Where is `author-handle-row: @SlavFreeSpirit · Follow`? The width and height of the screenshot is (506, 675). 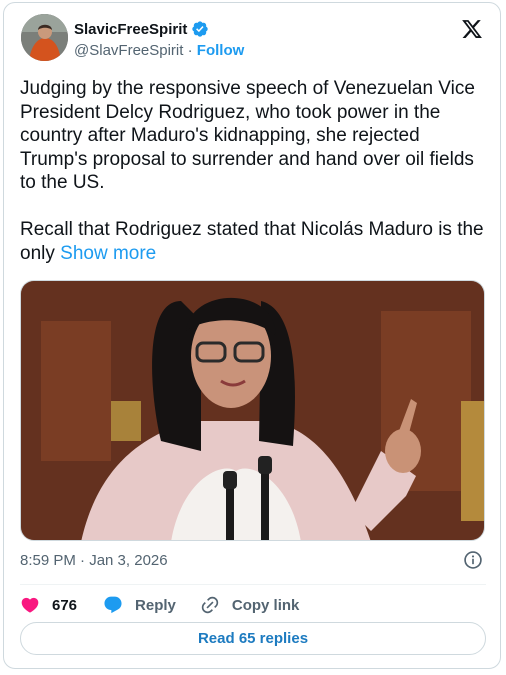 author-handle-row: @SlavFreeSpirit · Follow is located at coordinates (159, 50).